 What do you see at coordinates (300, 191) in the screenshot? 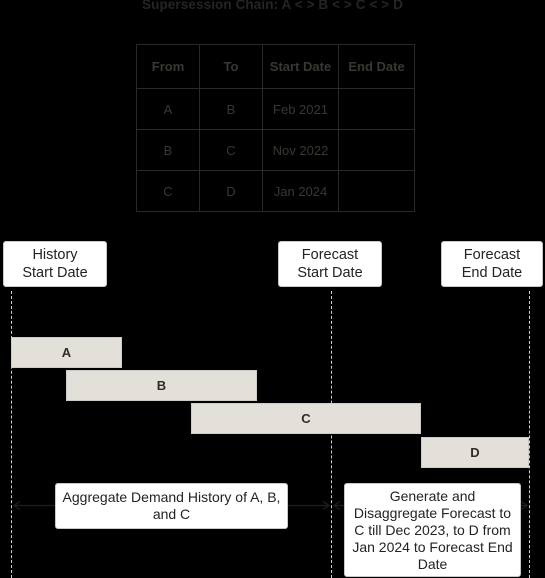
I see `cell-start-date: Jan 2024` at bounding box center [300, 191].